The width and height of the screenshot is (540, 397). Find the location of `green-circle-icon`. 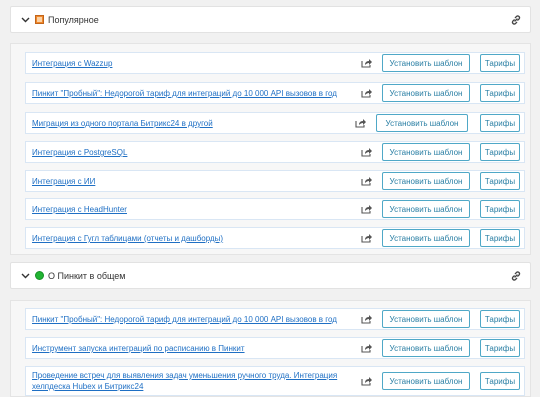

green-circle-icon is located at coordinates (39, 275).